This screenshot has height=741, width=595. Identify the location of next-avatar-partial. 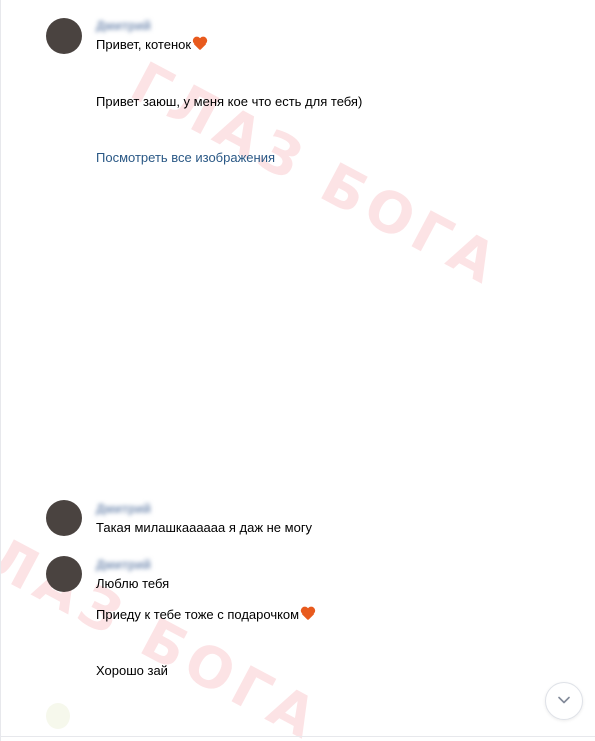
(58, 716).